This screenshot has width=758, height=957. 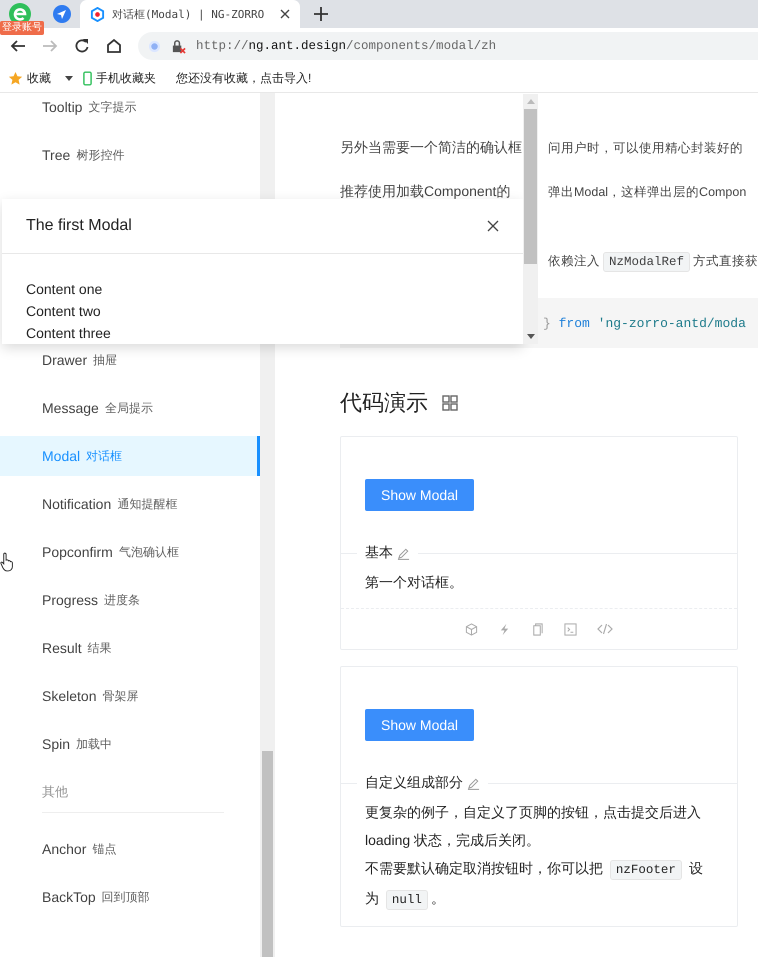 What do you see at coordinates (384, 403) in the screenshot?
I see `section-title: 代码演示` at bounding box center [384, 403].